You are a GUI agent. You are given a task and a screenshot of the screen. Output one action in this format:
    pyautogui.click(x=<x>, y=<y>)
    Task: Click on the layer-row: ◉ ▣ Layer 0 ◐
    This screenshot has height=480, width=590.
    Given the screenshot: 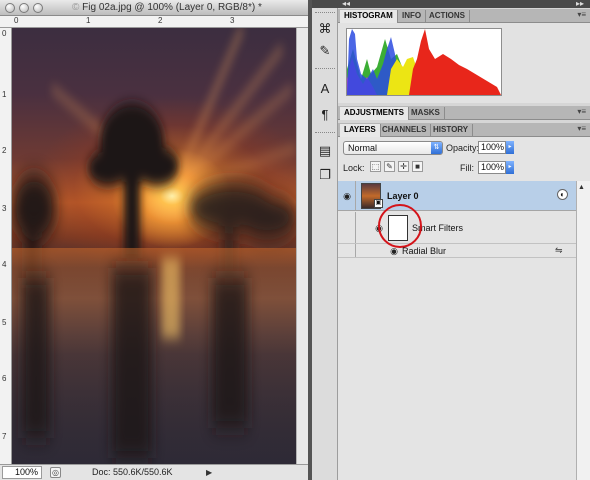 What is the action you would take?
    pyautogui.click(x=457, y=196)
    